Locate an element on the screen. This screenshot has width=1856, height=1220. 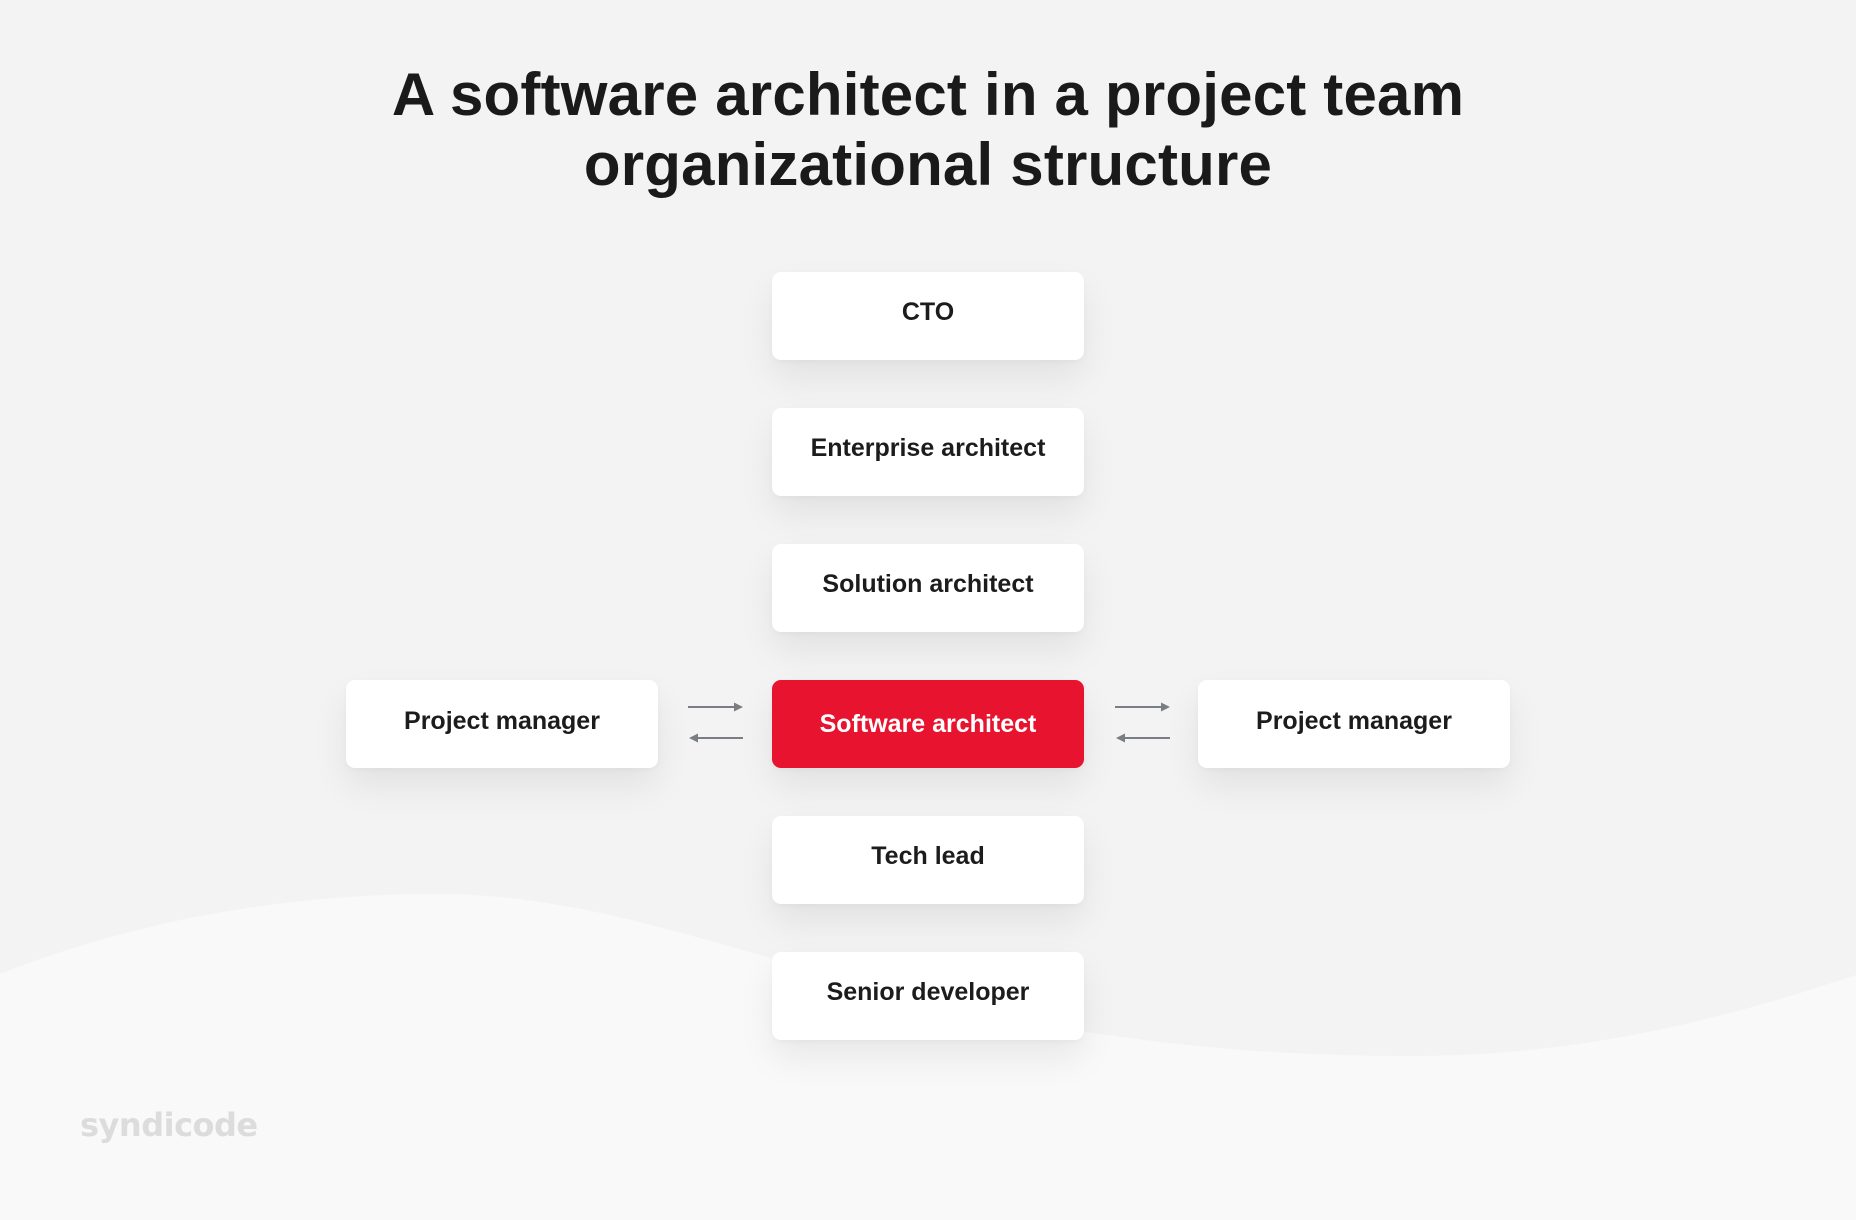
node-label: Software architect is located at coordinates (928, 723).